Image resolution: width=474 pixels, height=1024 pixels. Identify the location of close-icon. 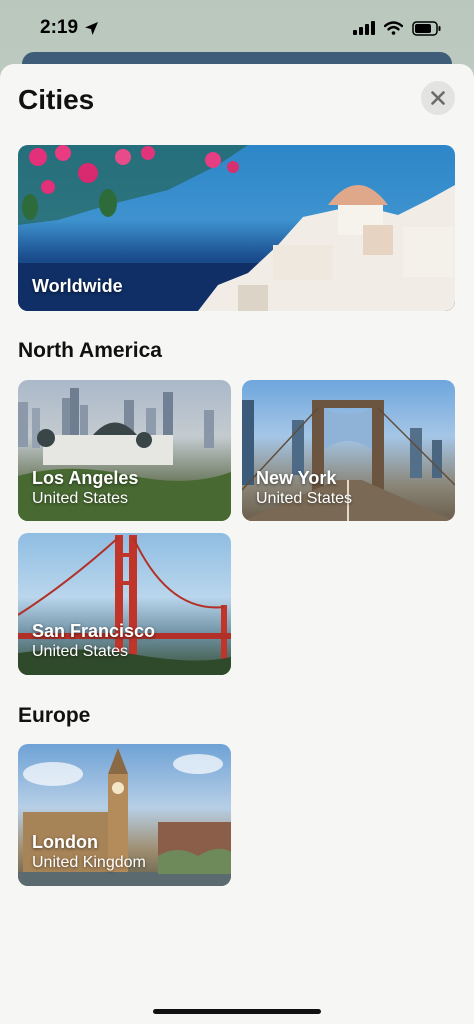
(438, 98).